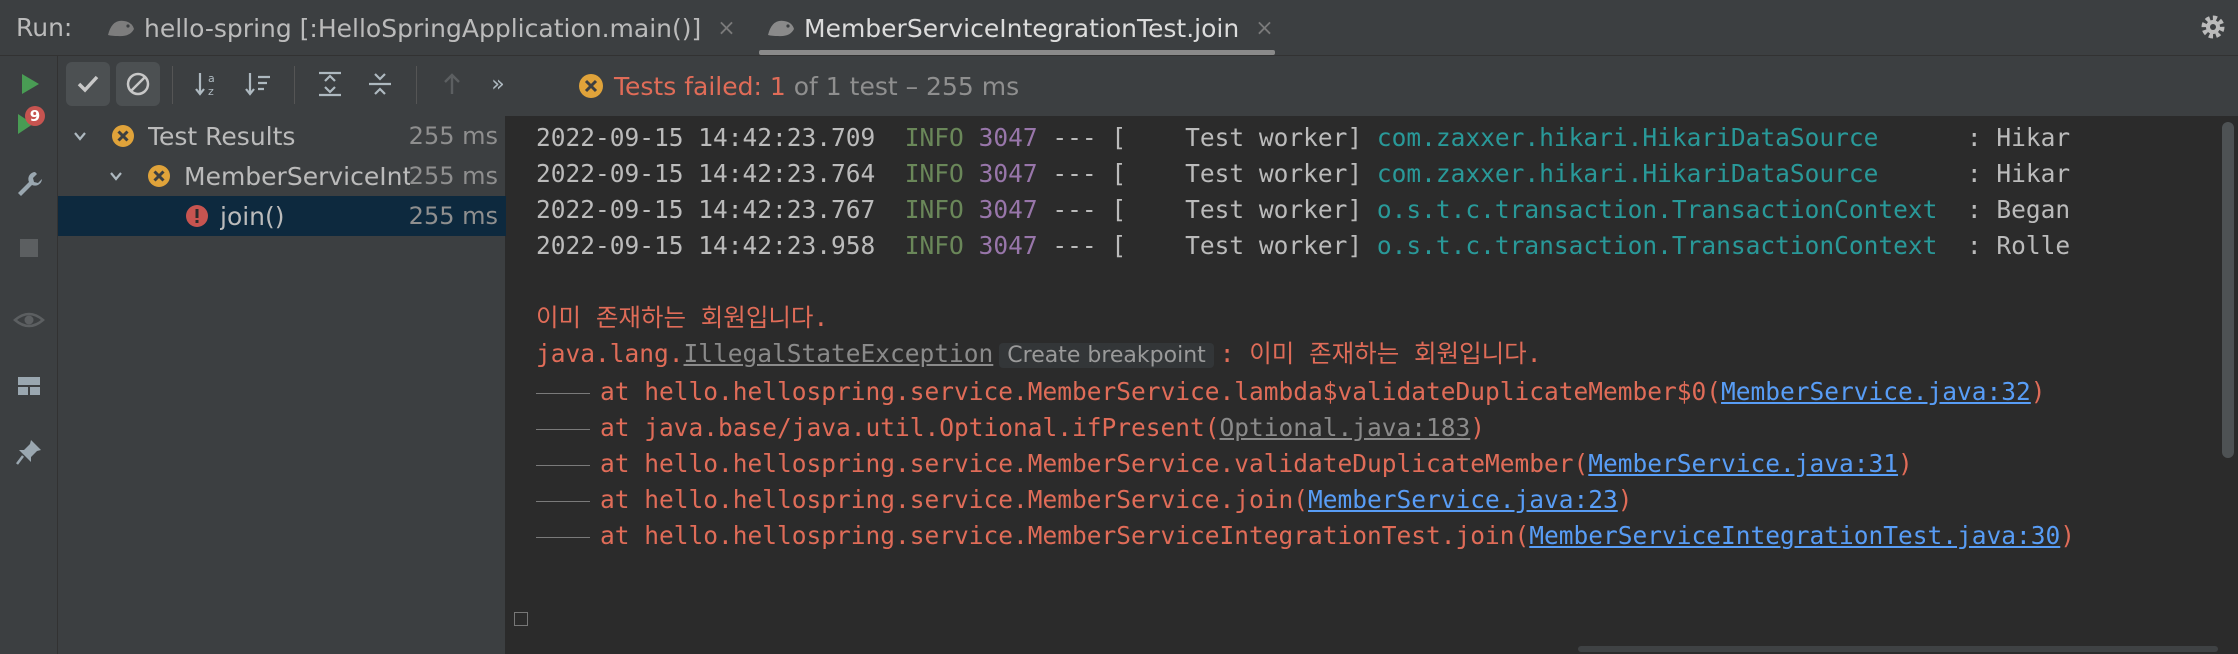 The height and width of the screenshot is (654, 2238). I want to click on sort-alpha-icon: az, so click(205, 85).